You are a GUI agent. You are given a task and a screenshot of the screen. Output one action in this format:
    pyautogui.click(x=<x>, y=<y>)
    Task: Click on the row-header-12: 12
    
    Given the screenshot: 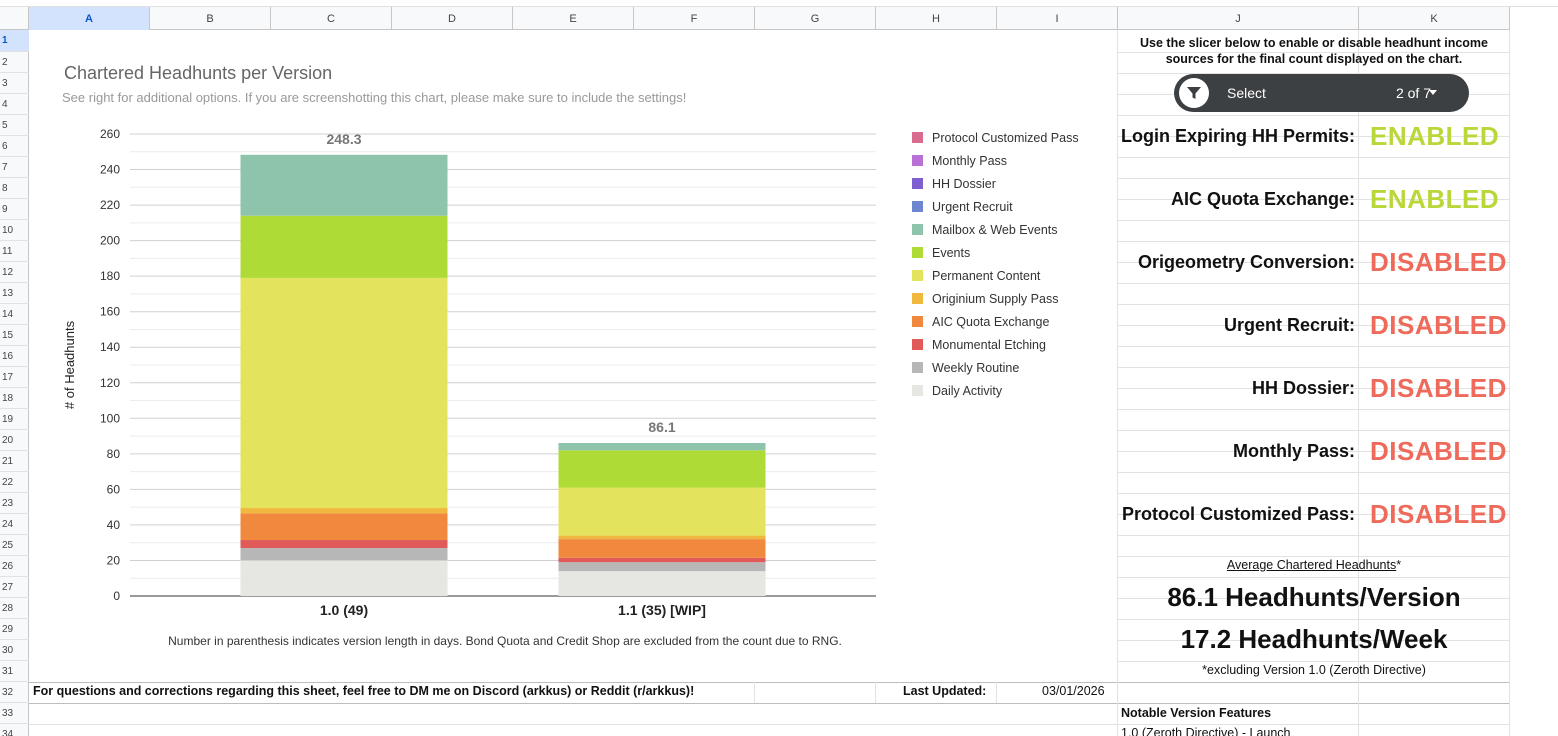 What is the action you would take?
    pyautogui.click(x=14, y=272)
    